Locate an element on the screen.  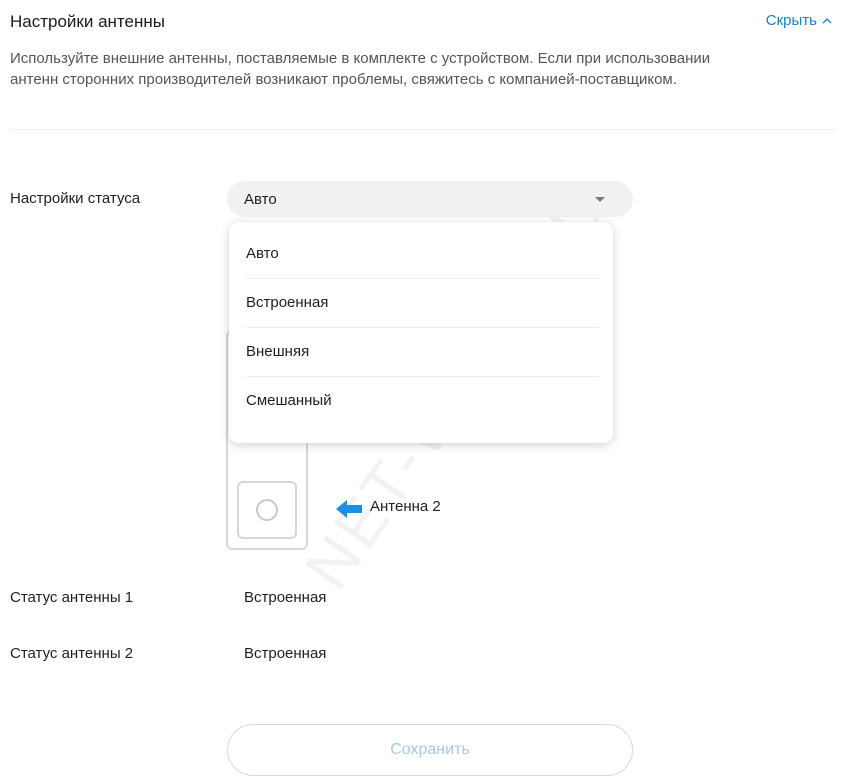
status-select-value: Авто is located at coordinates (260, 199).